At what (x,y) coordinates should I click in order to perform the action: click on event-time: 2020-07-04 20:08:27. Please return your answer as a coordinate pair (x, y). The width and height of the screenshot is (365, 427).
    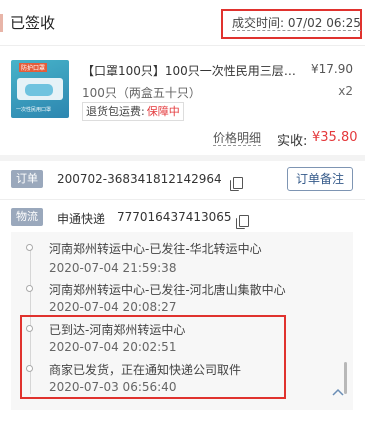
    Looking at the image, I should click on (113, 307).